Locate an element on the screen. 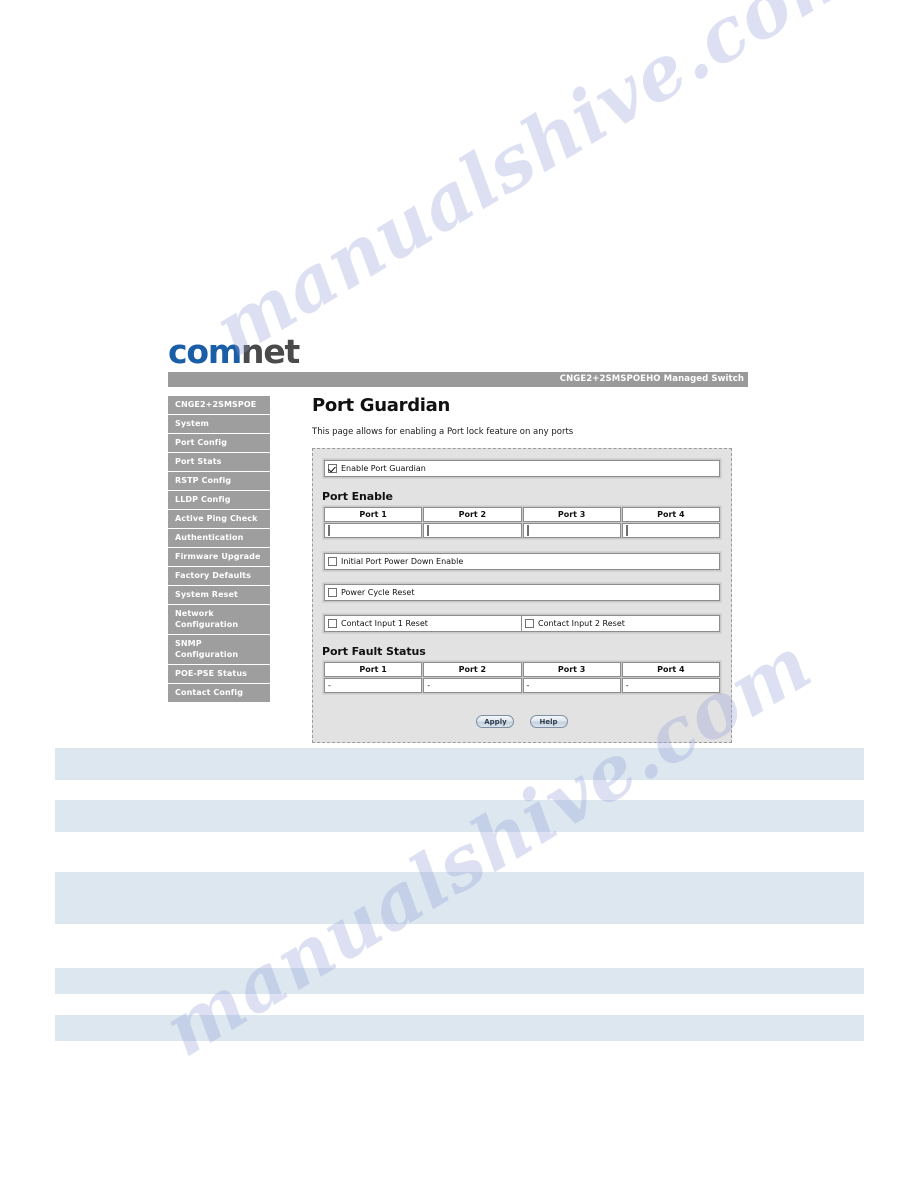 Image resolution: width=918 pixels, height=1188 pixels. logo-com-text: com is located at coordinates (205, 351).